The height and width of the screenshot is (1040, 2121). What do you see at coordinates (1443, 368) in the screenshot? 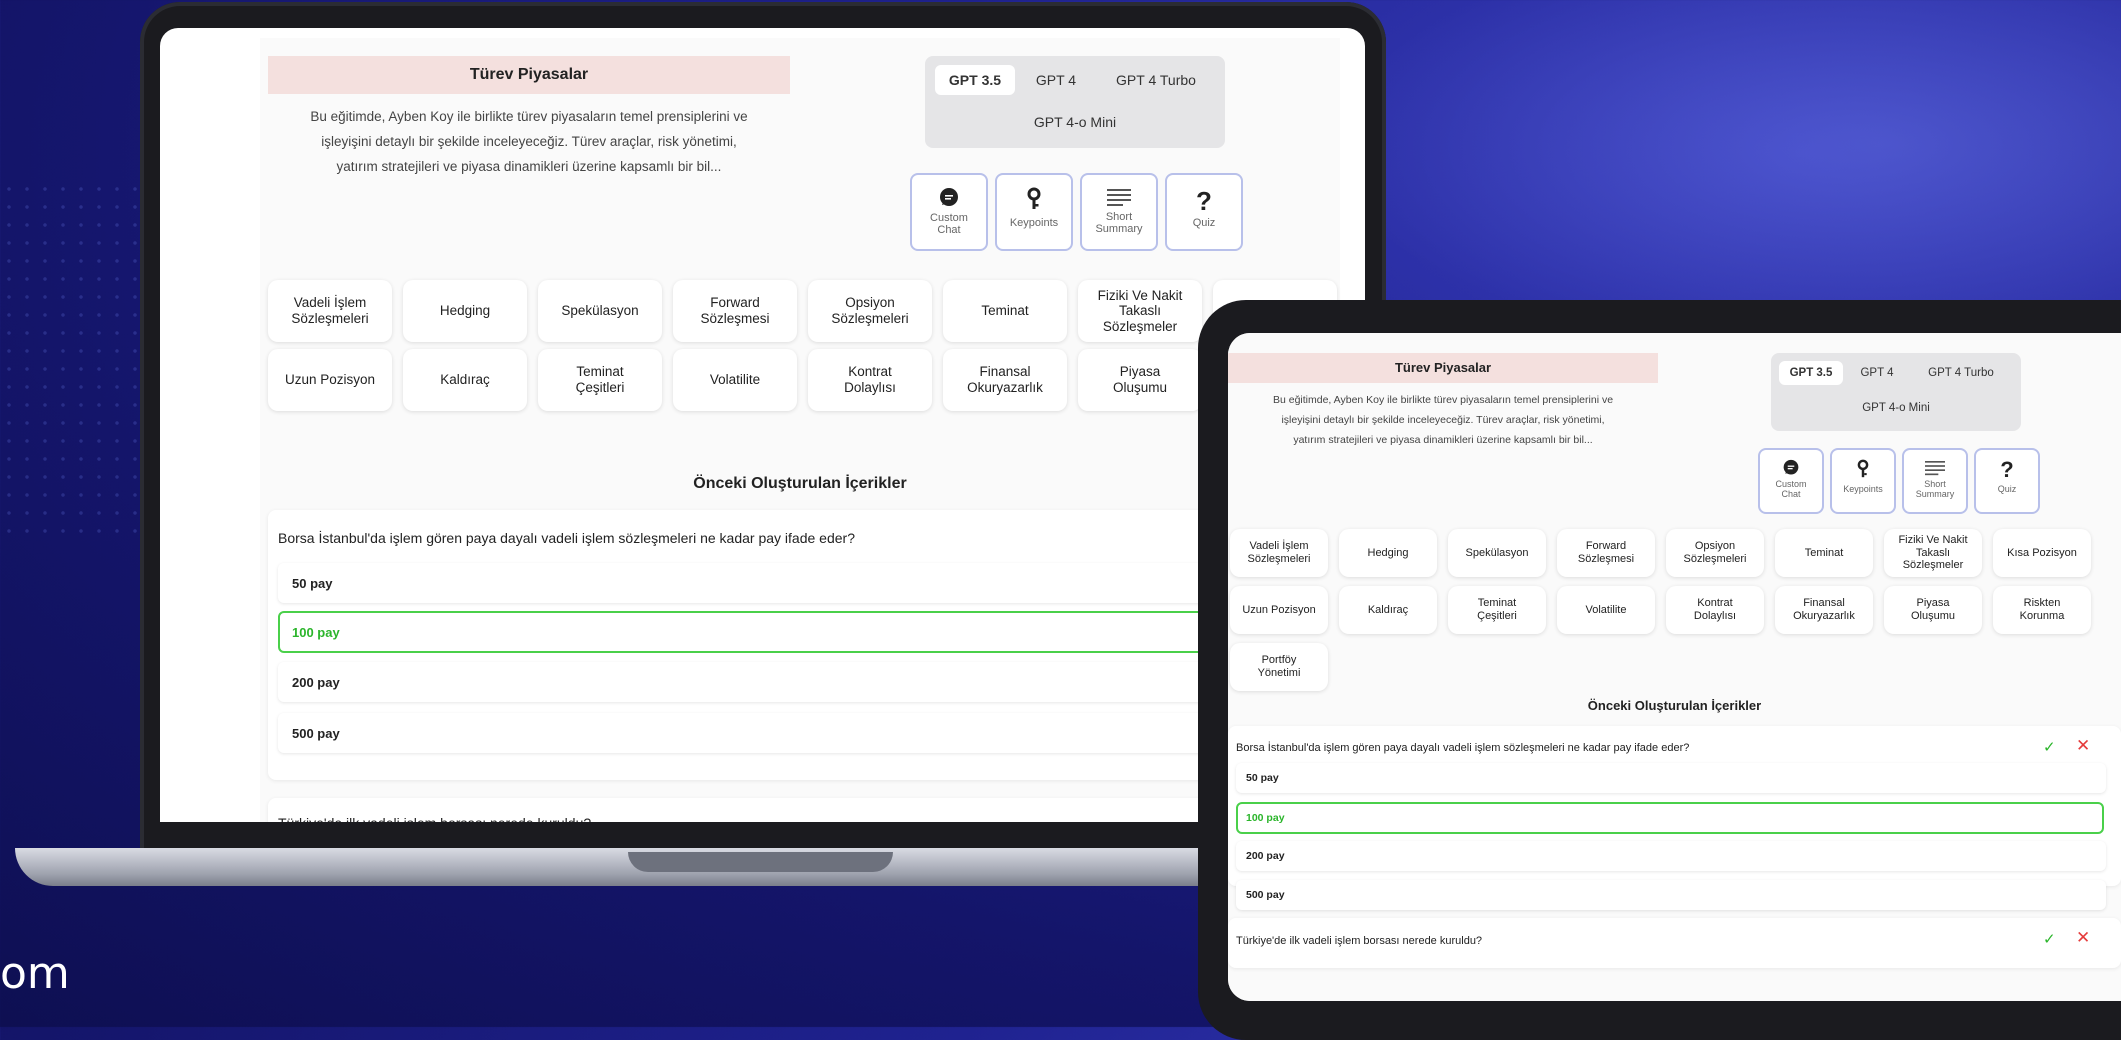
I see `course-title: Türev Piyasalar` at bounding box center [1443, 368].